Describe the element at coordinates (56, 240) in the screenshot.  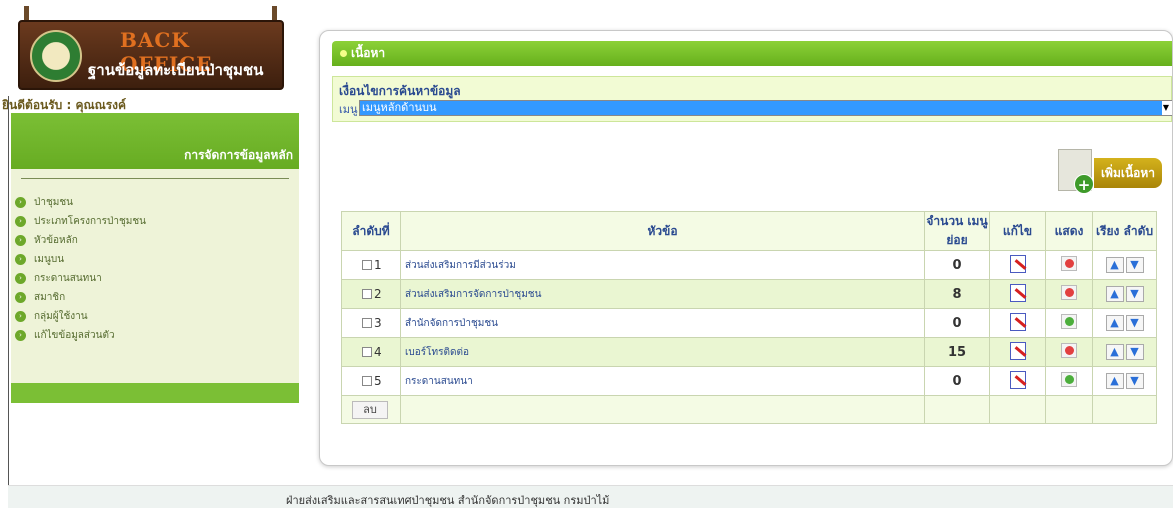
I see `sidebar-item-label: หัวข้อหลัก` at that location.